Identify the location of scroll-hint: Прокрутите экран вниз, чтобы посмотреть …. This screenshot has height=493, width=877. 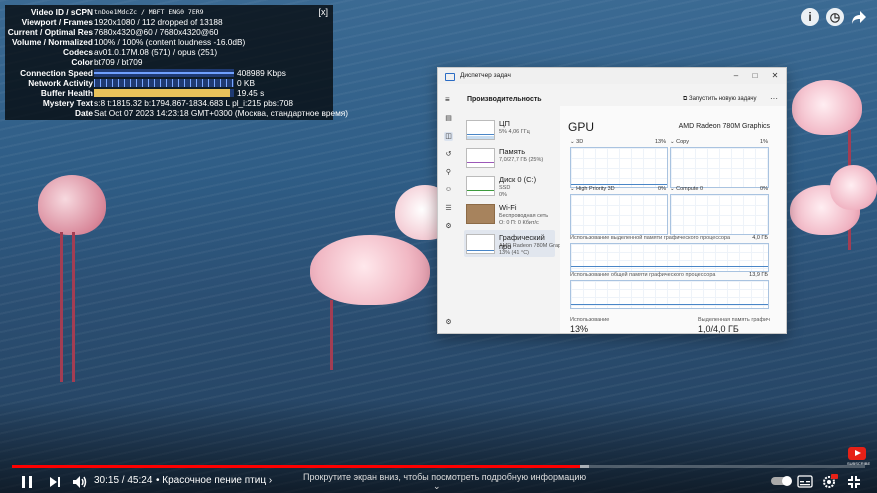
(445, 477).